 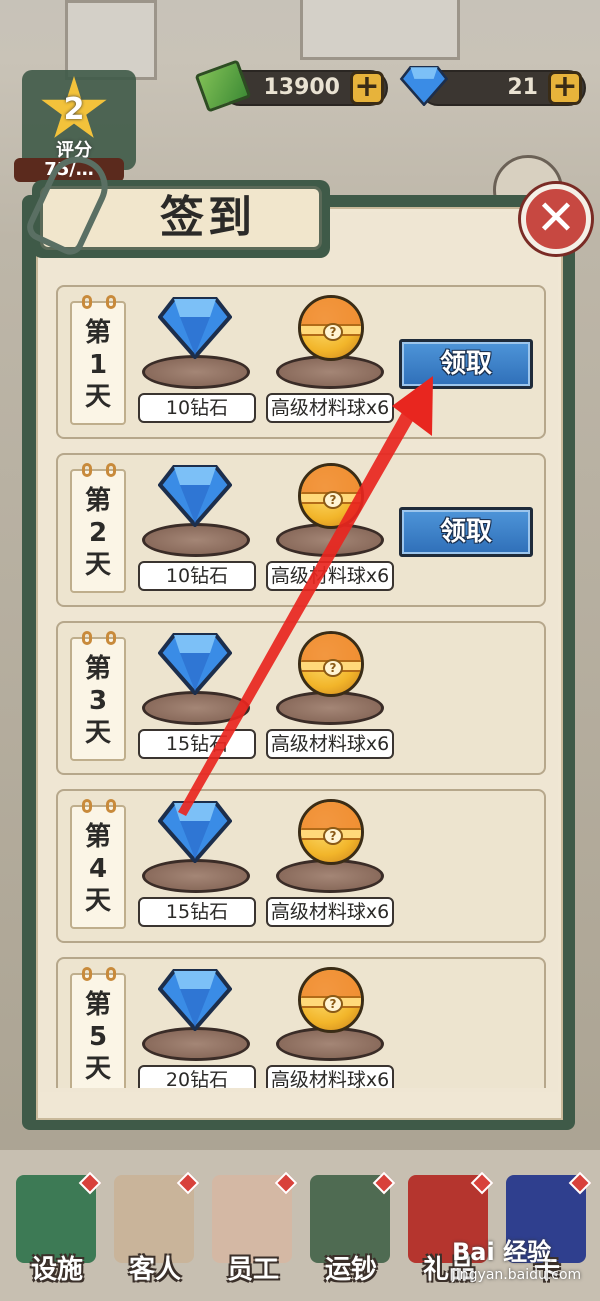 I want to click on day-card: 第3天, so click(x=98, y=696).